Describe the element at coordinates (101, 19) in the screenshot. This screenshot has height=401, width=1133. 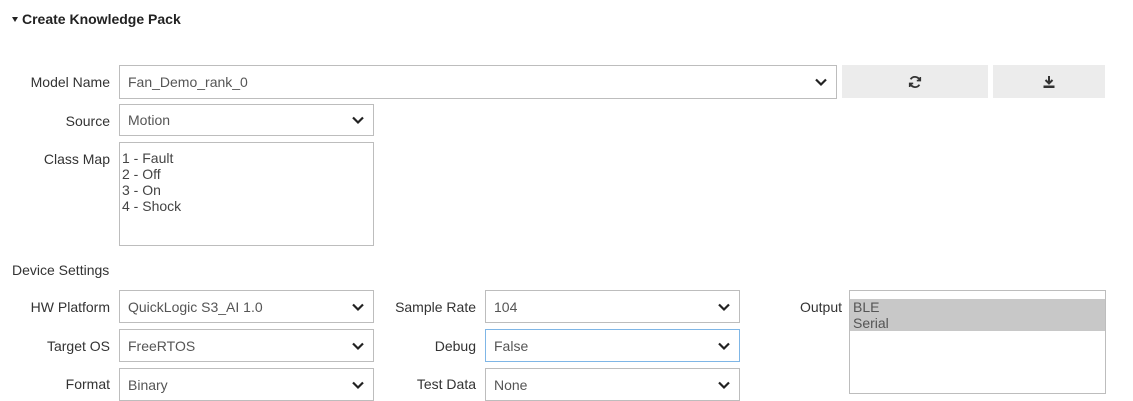
I see `section-title-text: Create Knowledge Pack` at that location.